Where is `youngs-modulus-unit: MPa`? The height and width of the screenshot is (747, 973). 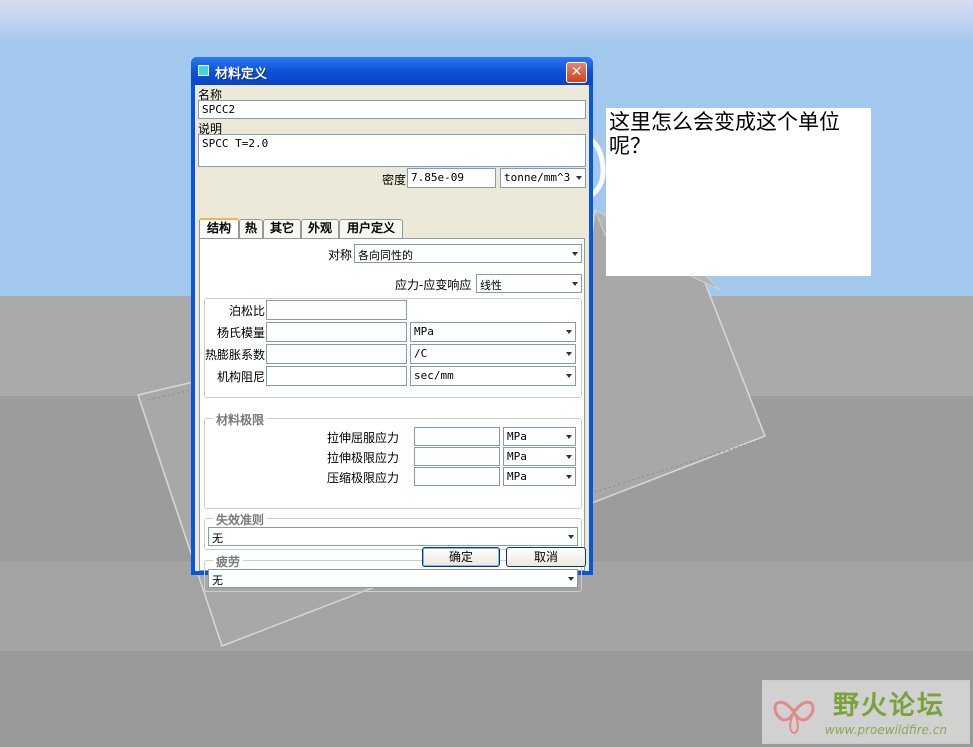
youngs-modulus-unit: MPa is located at coordinates (424, 331).